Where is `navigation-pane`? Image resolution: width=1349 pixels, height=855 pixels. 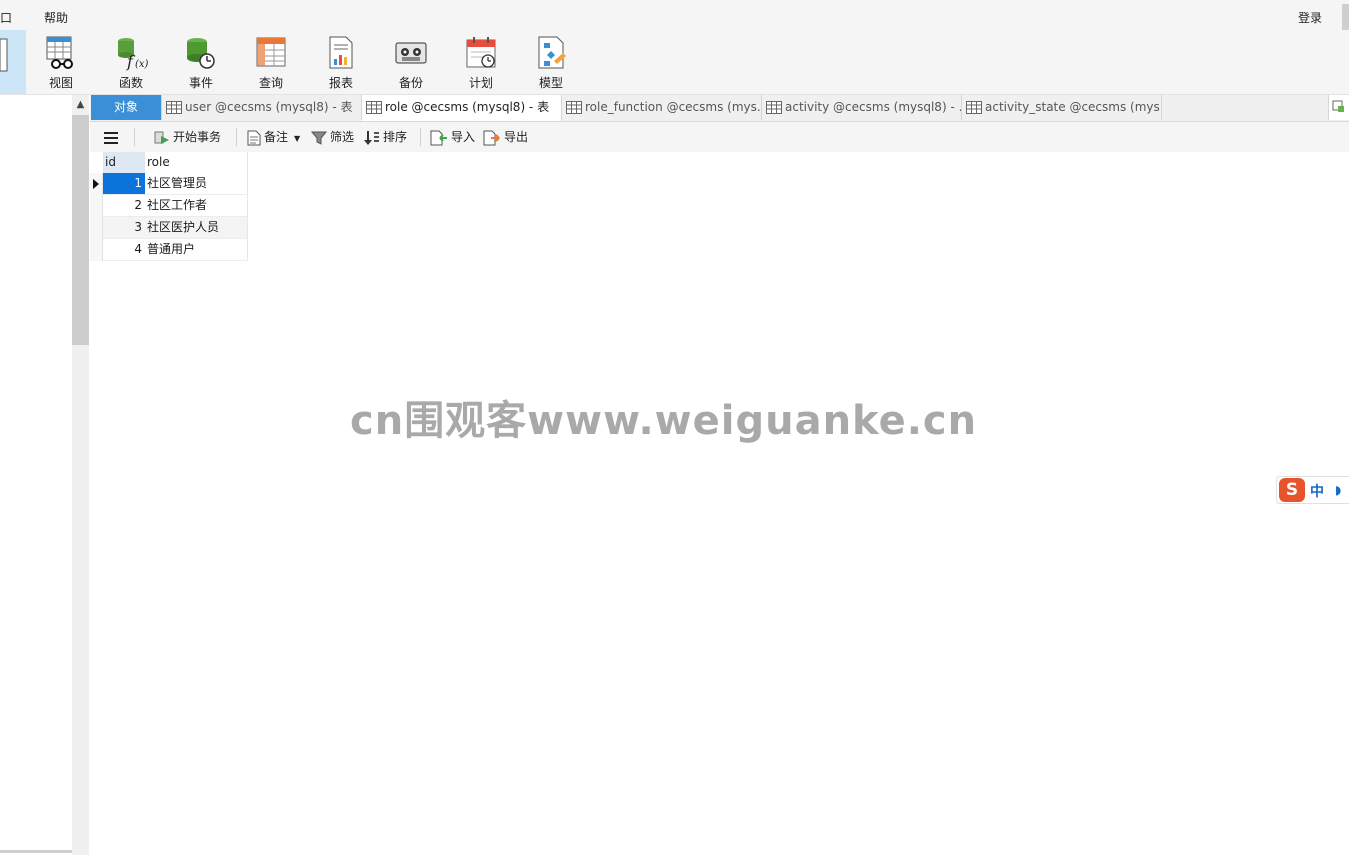 navigation-pane is located at coordinates (36, 475).